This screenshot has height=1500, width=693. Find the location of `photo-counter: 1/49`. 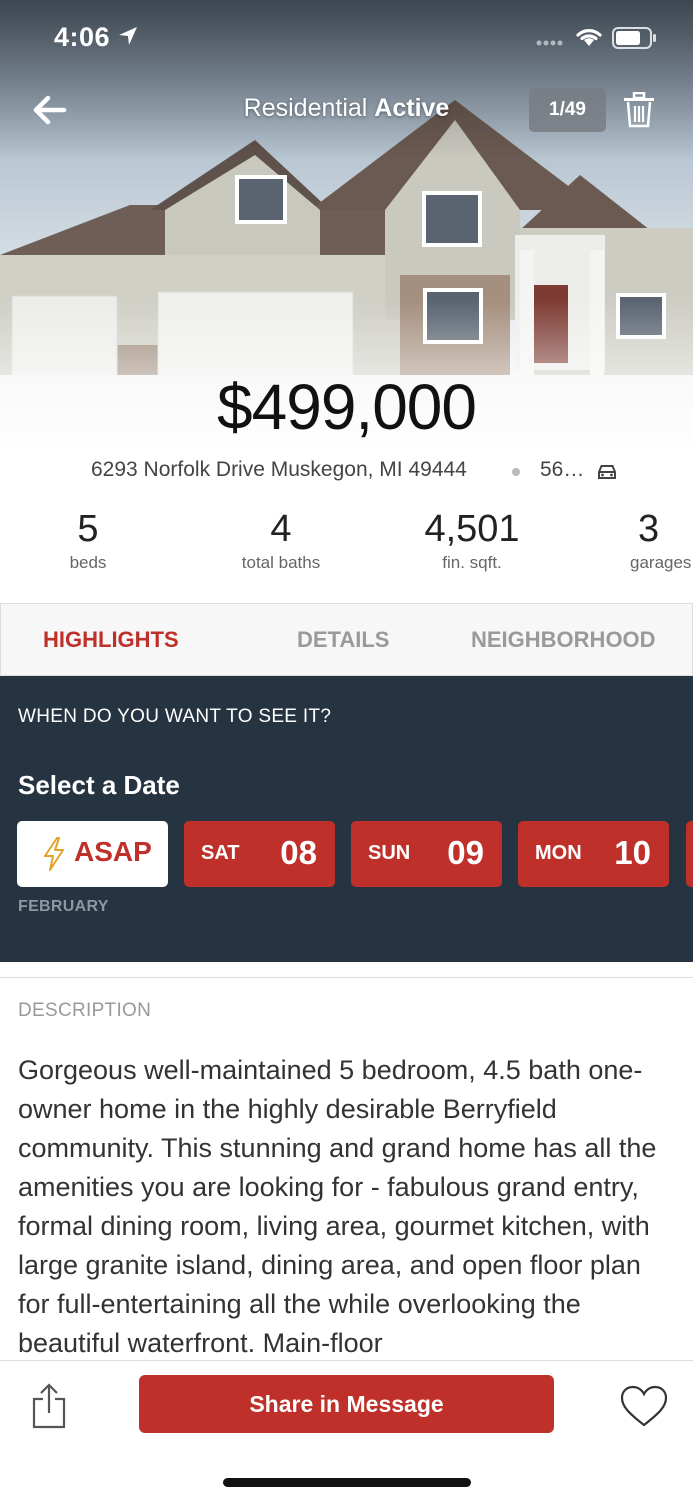

photo-counter: 1/49 is located at coordinates (567, 110).